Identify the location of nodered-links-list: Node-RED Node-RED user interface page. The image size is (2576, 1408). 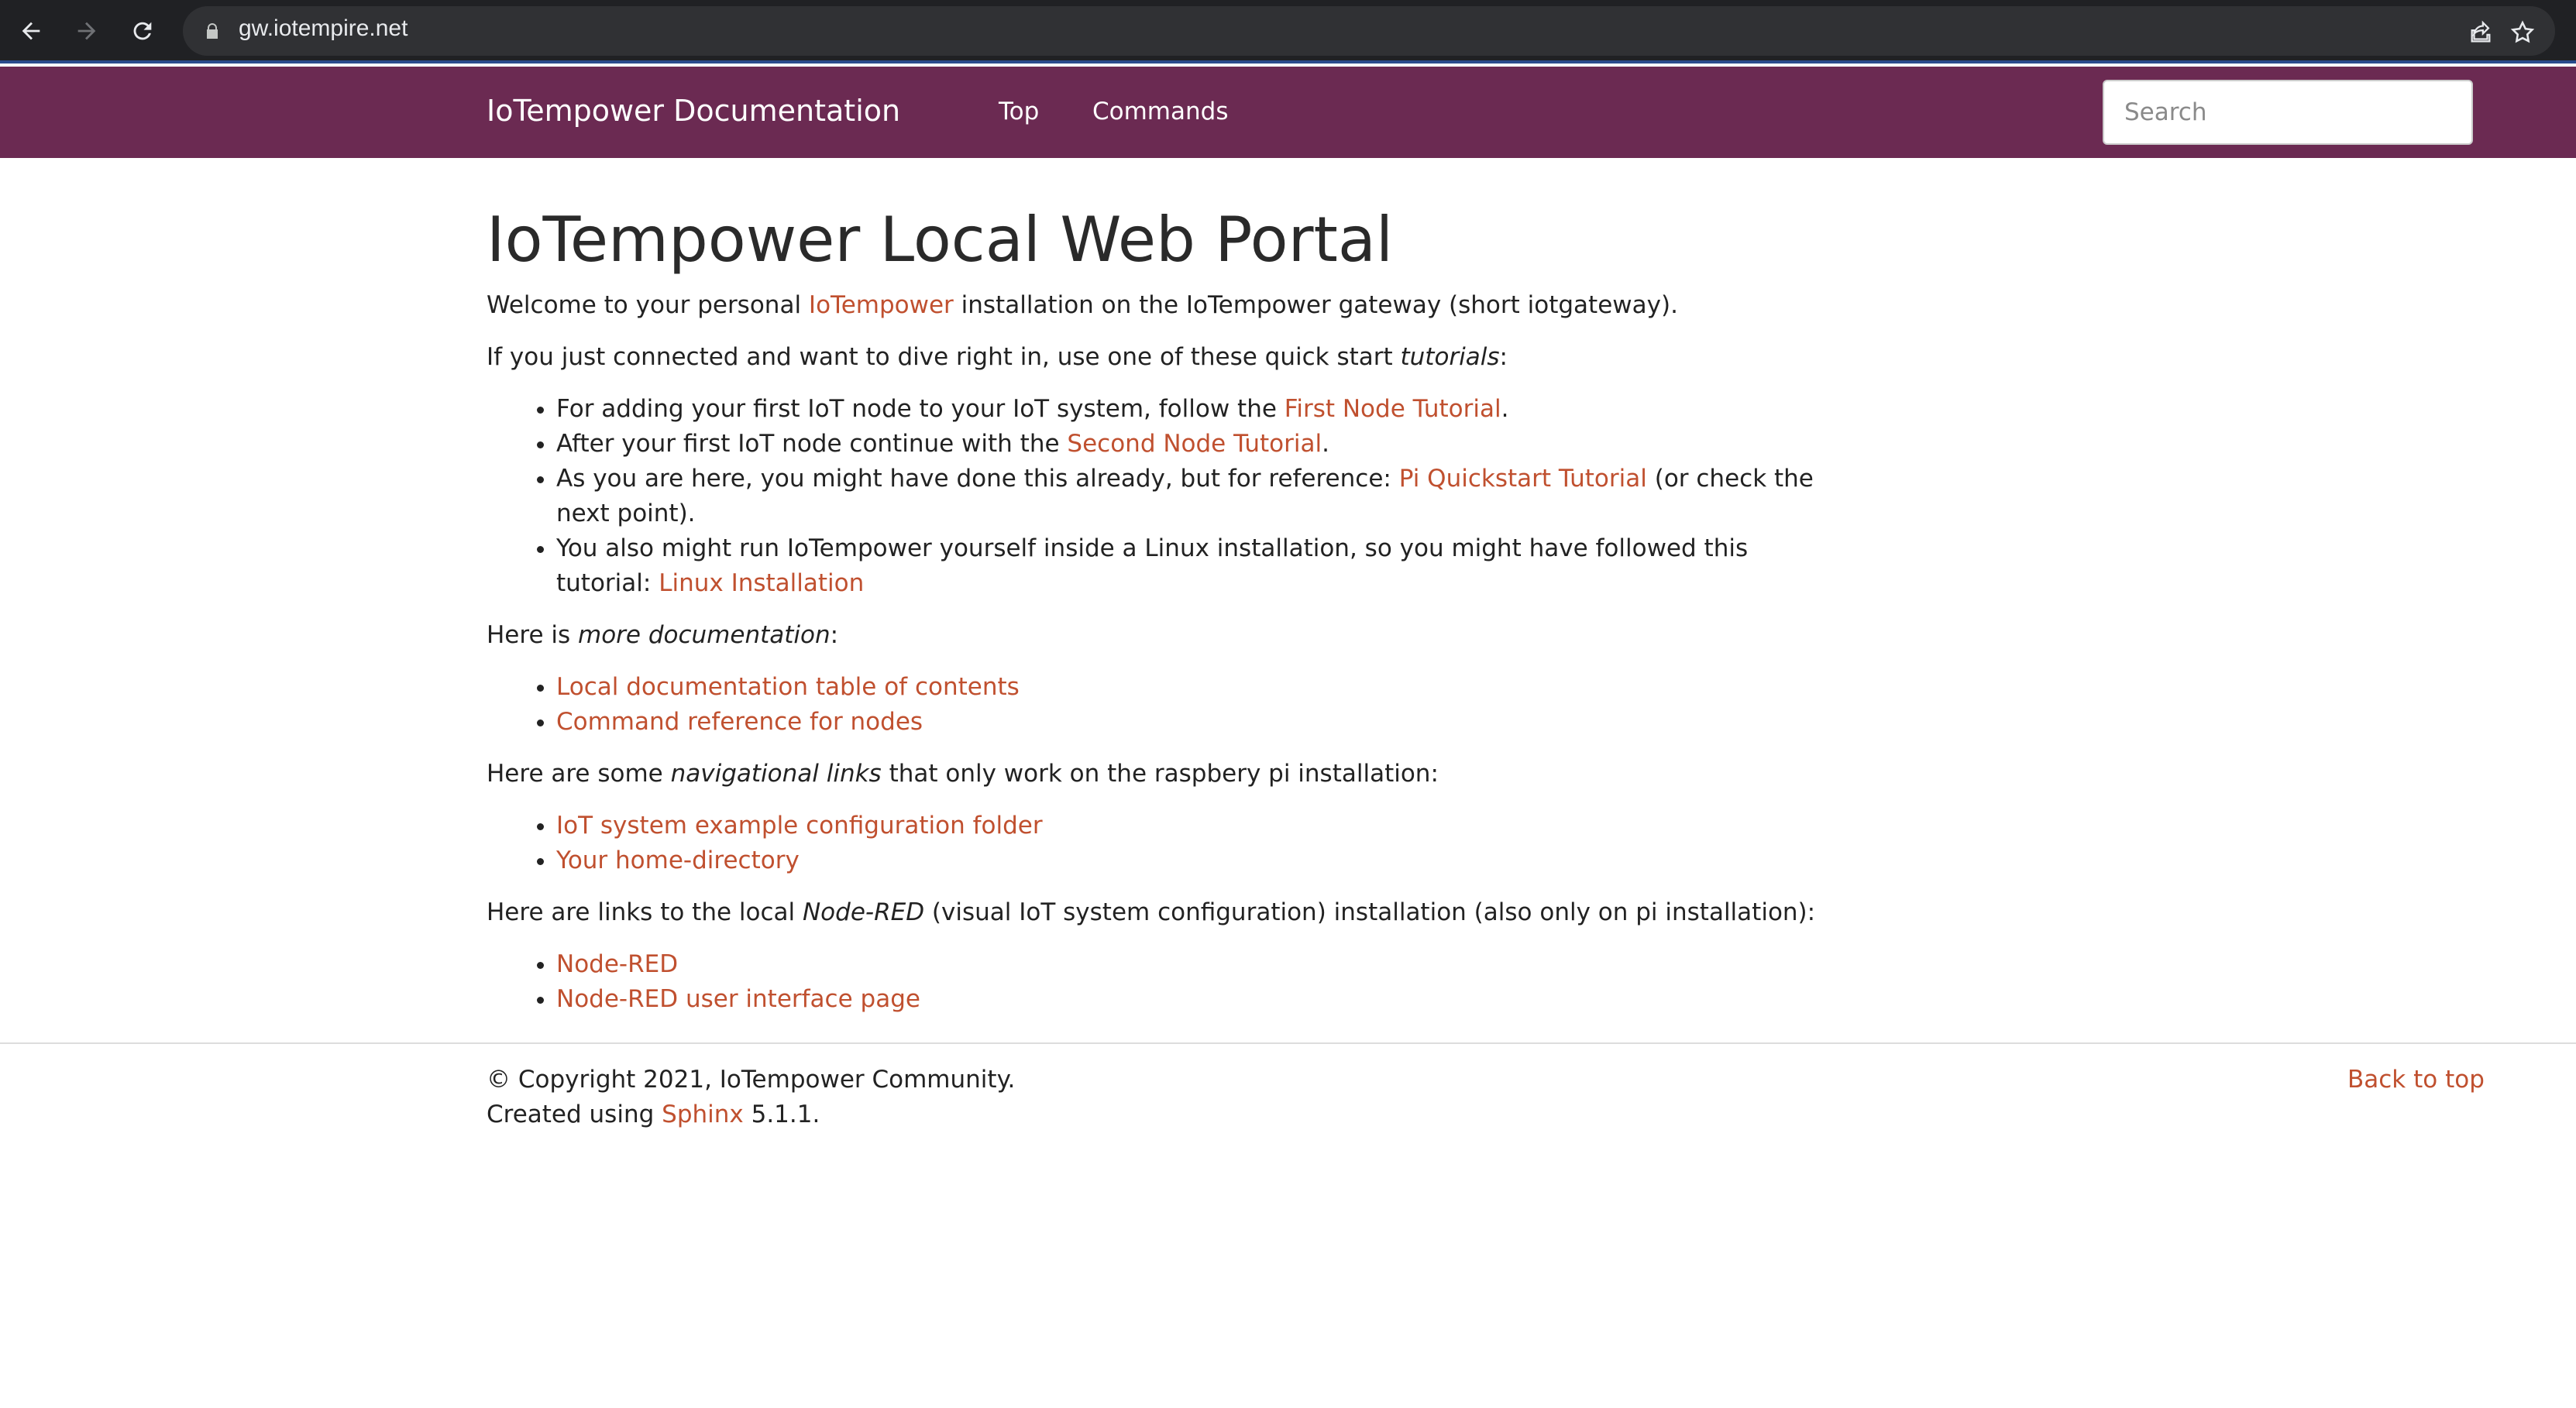
(1153, 982).